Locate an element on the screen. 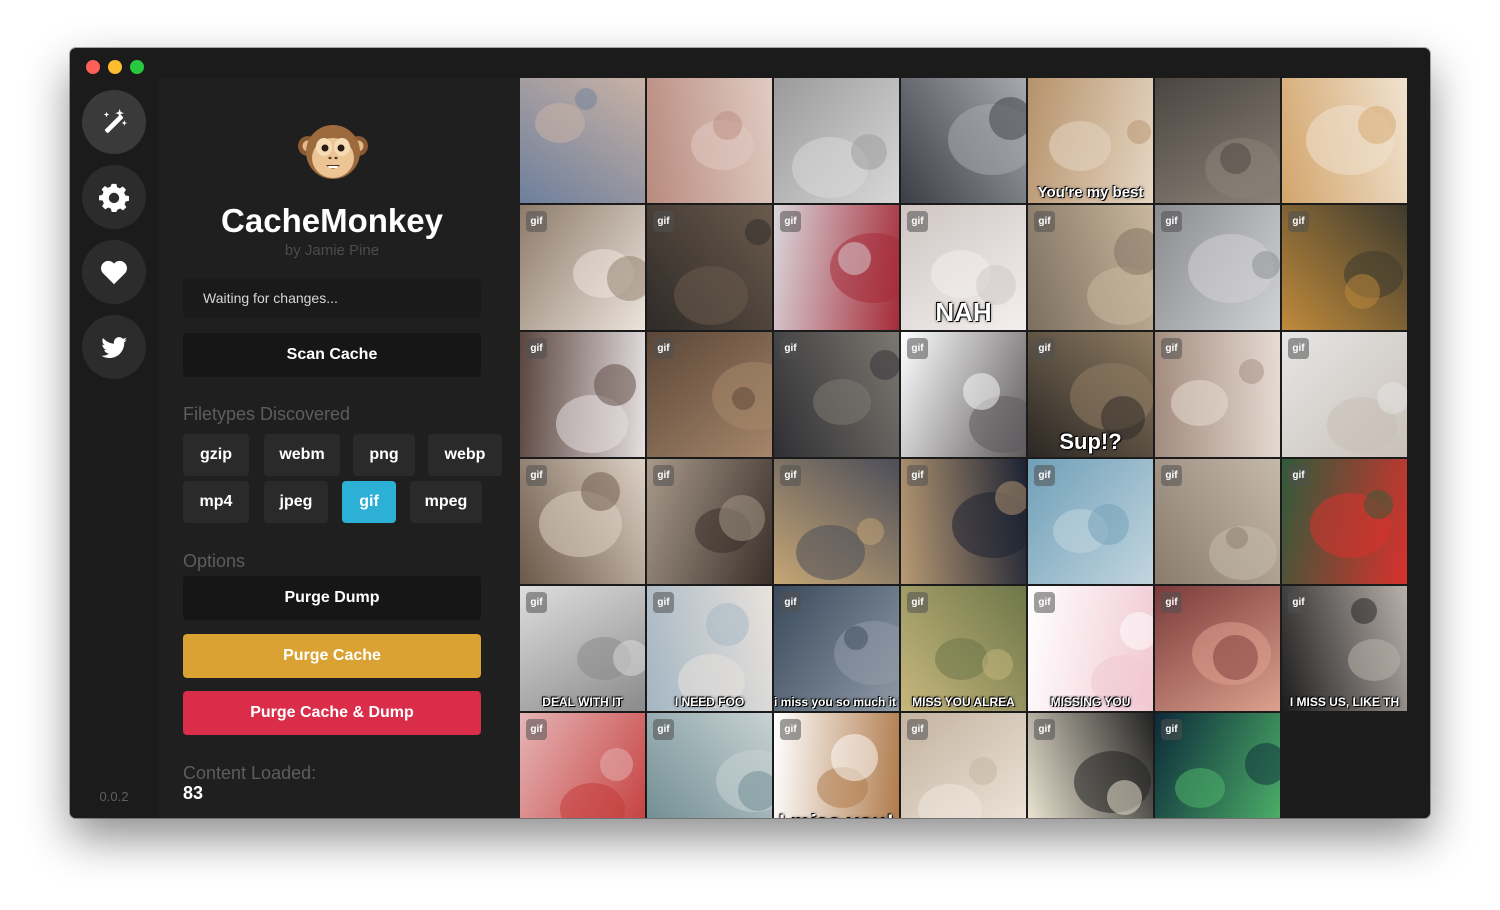 This screenshot has height=910, width=1500. close-window-button is located at coordinates (93, 67).